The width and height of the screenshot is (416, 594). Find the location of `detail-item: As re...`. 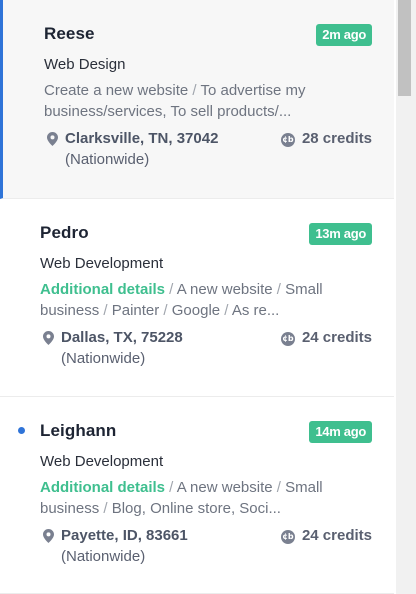

detail-item: As re... is located at coordinates (255, 310).